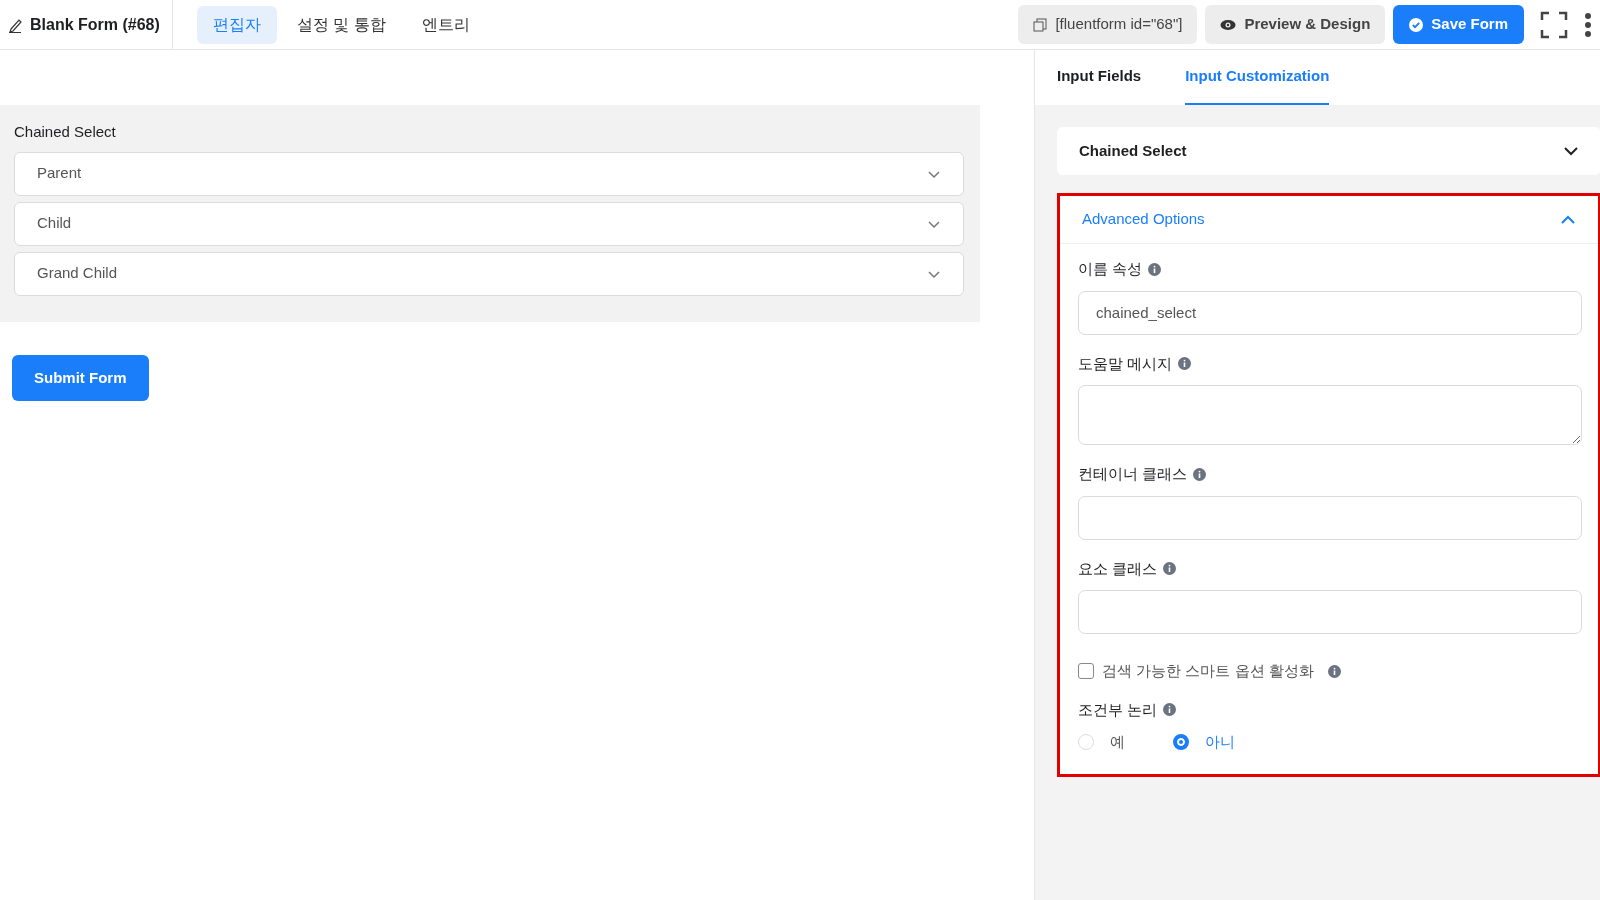 The width and height of the screenshot is (1600, 900). Describe the element at coordinates (1099, 77) in the screenshot. I see `sidebar-tab: Input Fields` at that location.